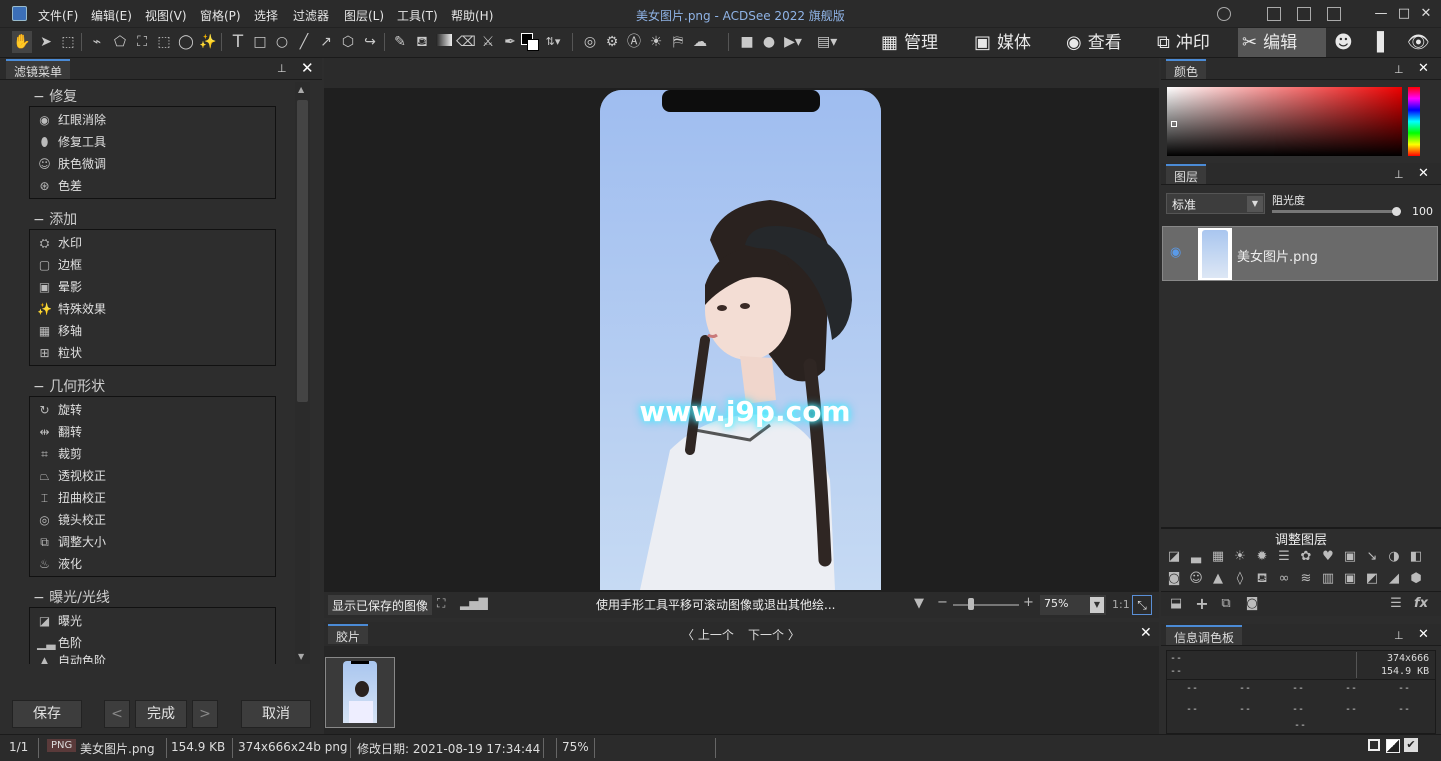 Image resolution: width=1441 pixels, height=761 pixels. I want to click on filter-item: ▲ 自动色阶, so click(71, 659).